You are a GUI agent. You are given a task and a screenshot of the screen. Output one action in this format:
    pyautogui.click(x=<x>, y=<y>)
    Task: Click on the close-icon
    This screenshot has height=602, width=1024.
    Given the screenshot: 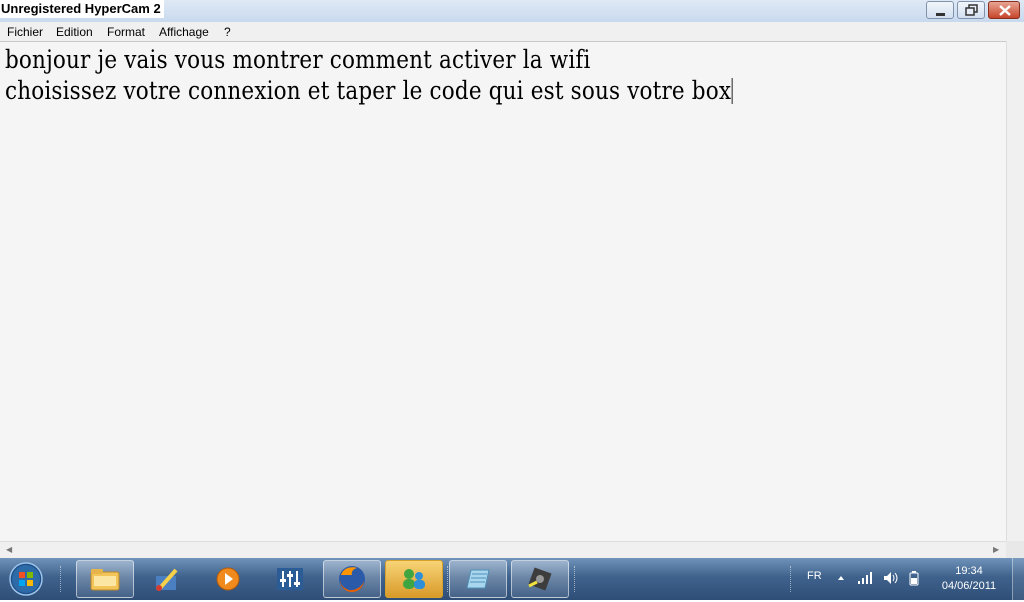 What is the action you would take?
    pyautogui.click(x=1005, y=10)
    